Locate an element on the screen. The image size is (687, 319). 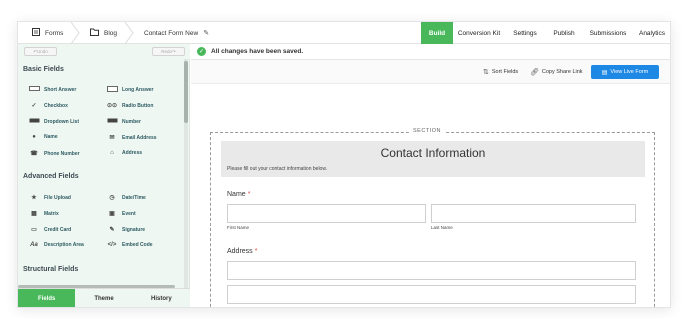
nav-analytics: Analytics is located at coordinates (652, 33).